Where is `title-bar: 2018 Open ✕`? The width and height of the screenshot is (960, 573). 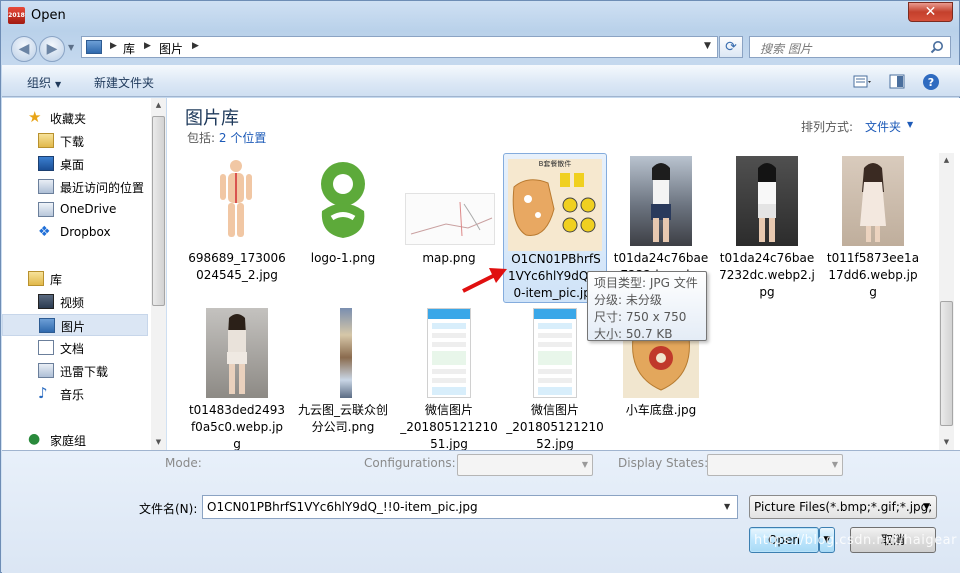
title-bar: 2018 Open ✕ is located at coordinates (480, 16).